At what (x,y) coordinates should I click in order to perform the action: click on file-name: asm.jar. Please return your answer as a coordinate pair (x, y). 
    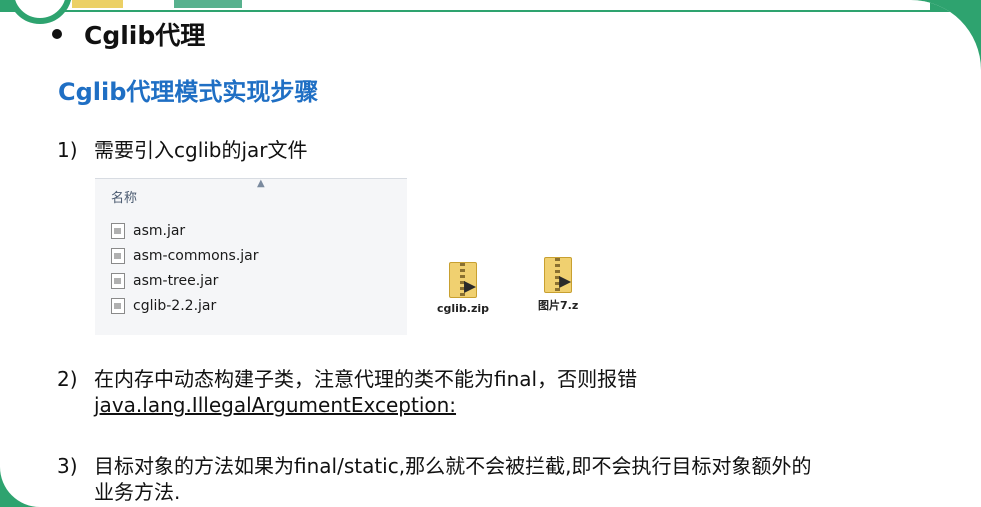
    Looking at the image, I should click on (159, 231).